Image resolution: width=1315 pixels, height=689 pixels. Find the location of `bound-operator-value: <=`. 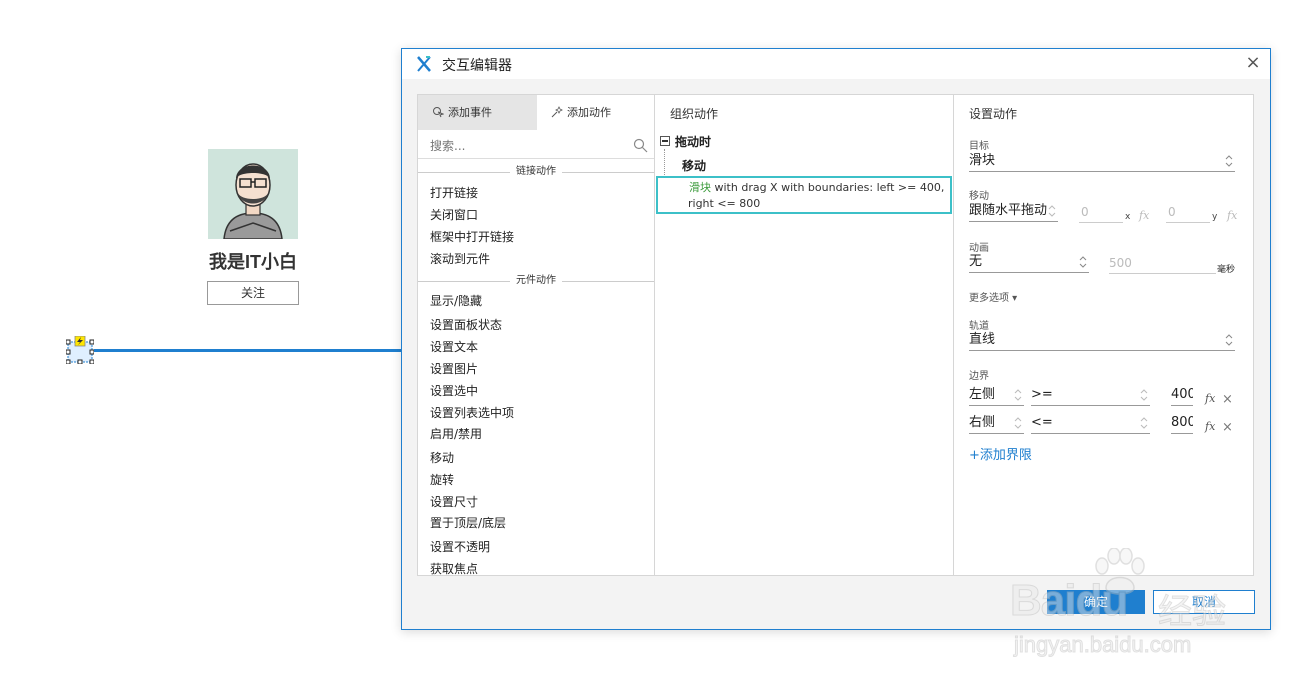

bound-operator-value: <= is located at coordinates (1042, 422).